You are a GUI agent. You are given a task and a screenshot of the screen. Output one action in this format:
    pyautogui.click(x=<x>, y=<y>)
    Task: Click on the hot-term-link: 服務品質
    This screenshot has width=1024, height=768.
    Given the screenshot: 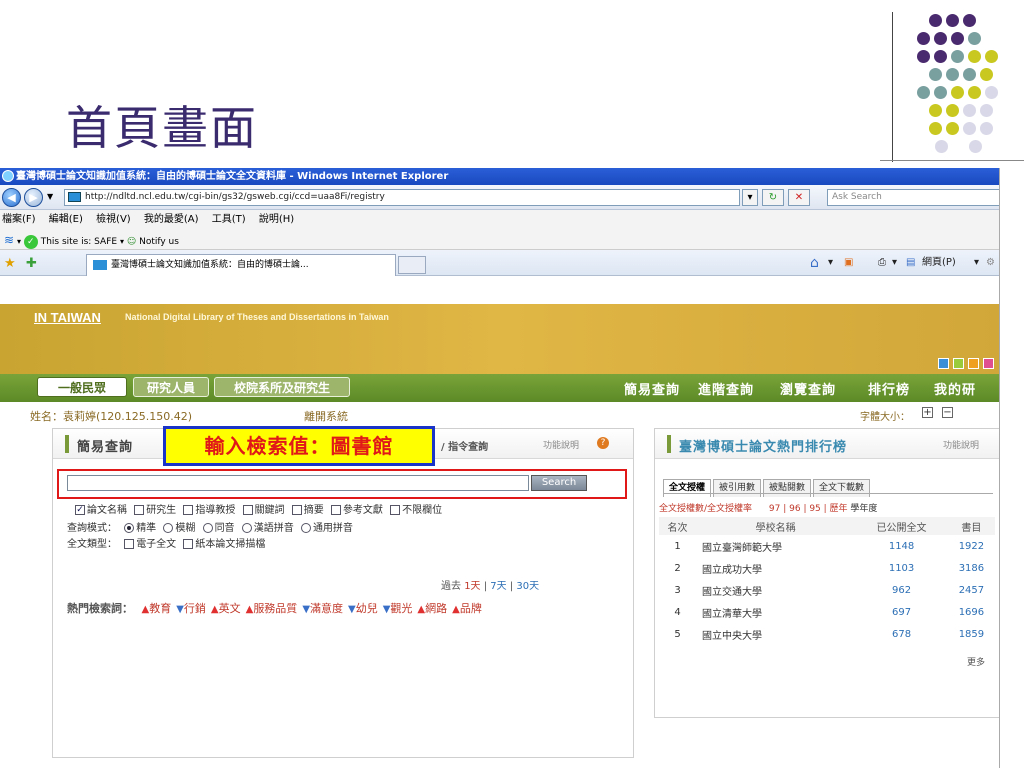 What is the action you would take?
    pyautogui.click(x=275, y=608)
    